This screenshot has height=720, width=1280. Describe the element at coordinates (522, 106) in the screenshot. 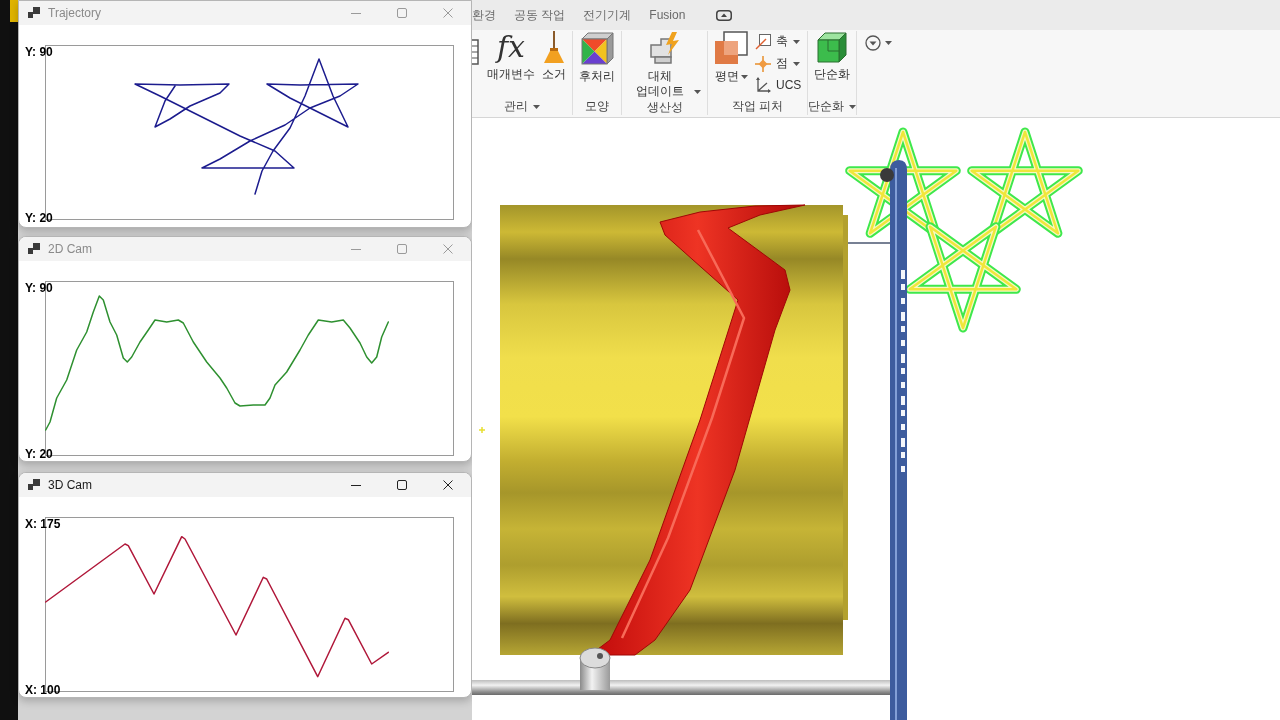

I see `group-menu-button: 관리` at that location.